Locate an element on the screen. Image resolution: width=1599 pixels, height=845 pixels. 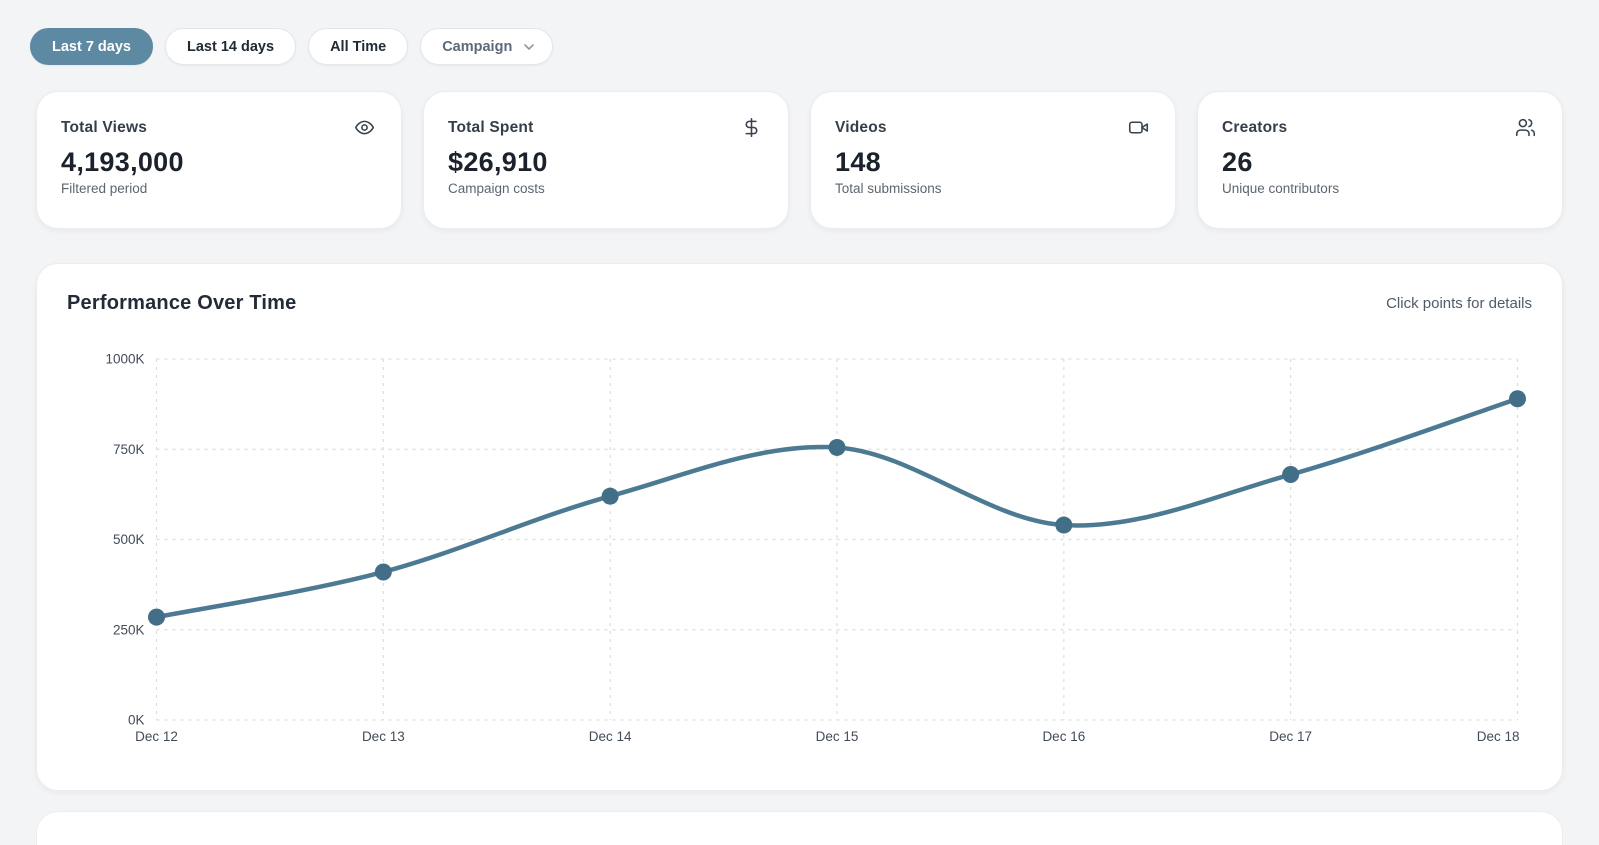
stat-subtitle: Campaign costs is located at coordinates (496, 188).